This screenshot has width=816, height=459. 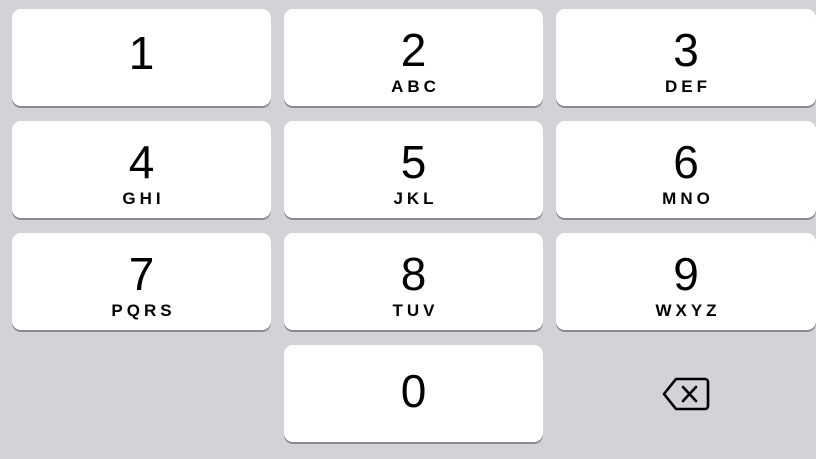 I want to click on key-digit: 4, so click(x=141, y=162).